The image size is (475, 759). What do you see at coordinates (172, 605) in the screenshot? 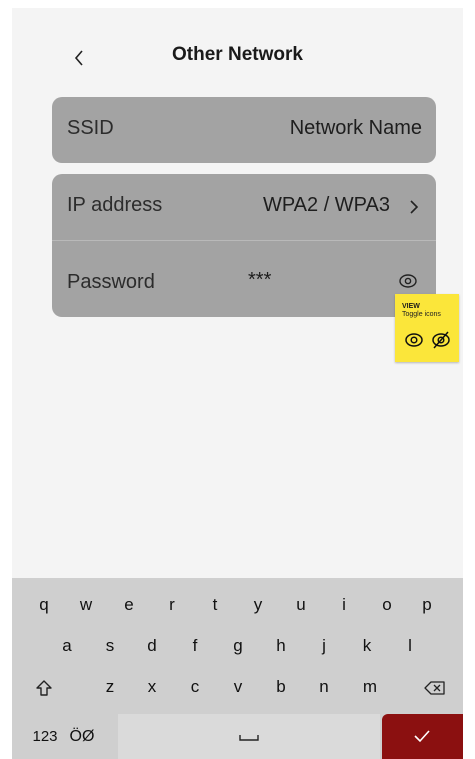
I see `key-r: r` at bounding box center [172, 605].